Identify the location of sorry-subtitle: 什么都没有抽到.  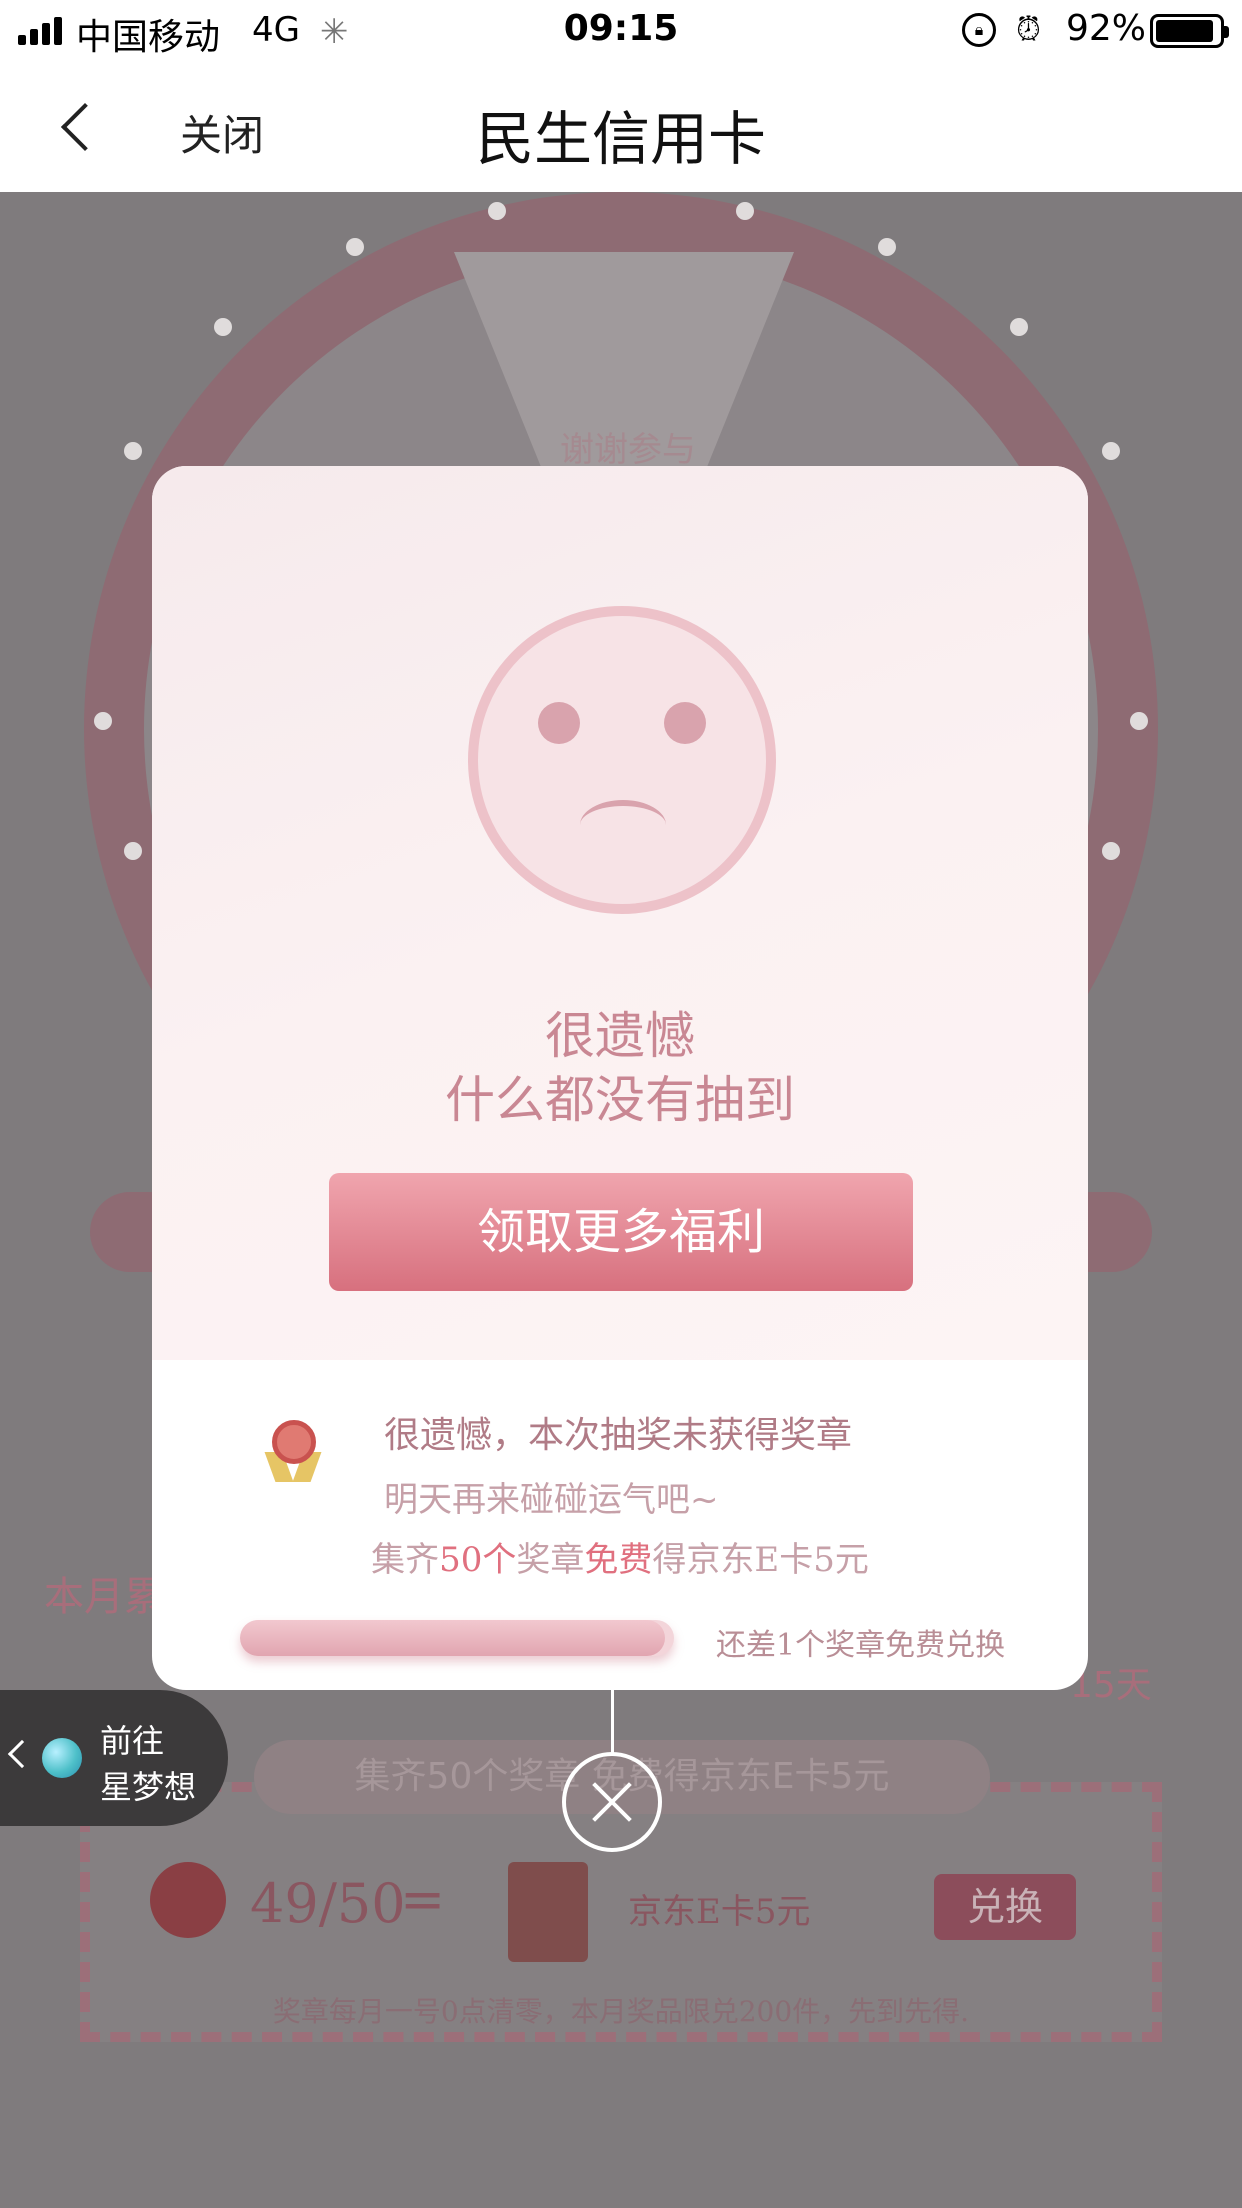
(620, 1100).